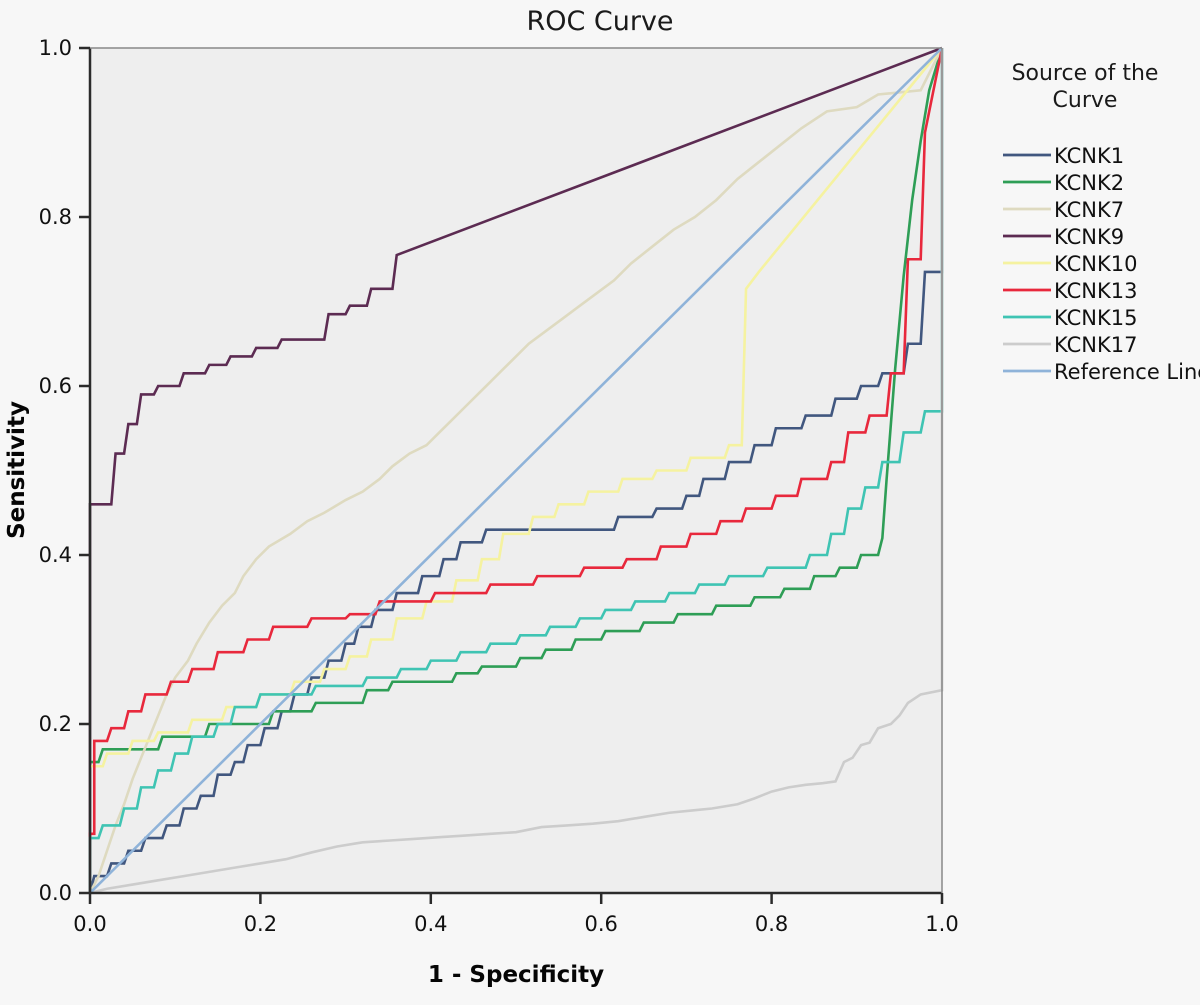  Describe the element at coordinates (771, 924) in the screenshot. I see `x-tick-label: 0.8` at that location.